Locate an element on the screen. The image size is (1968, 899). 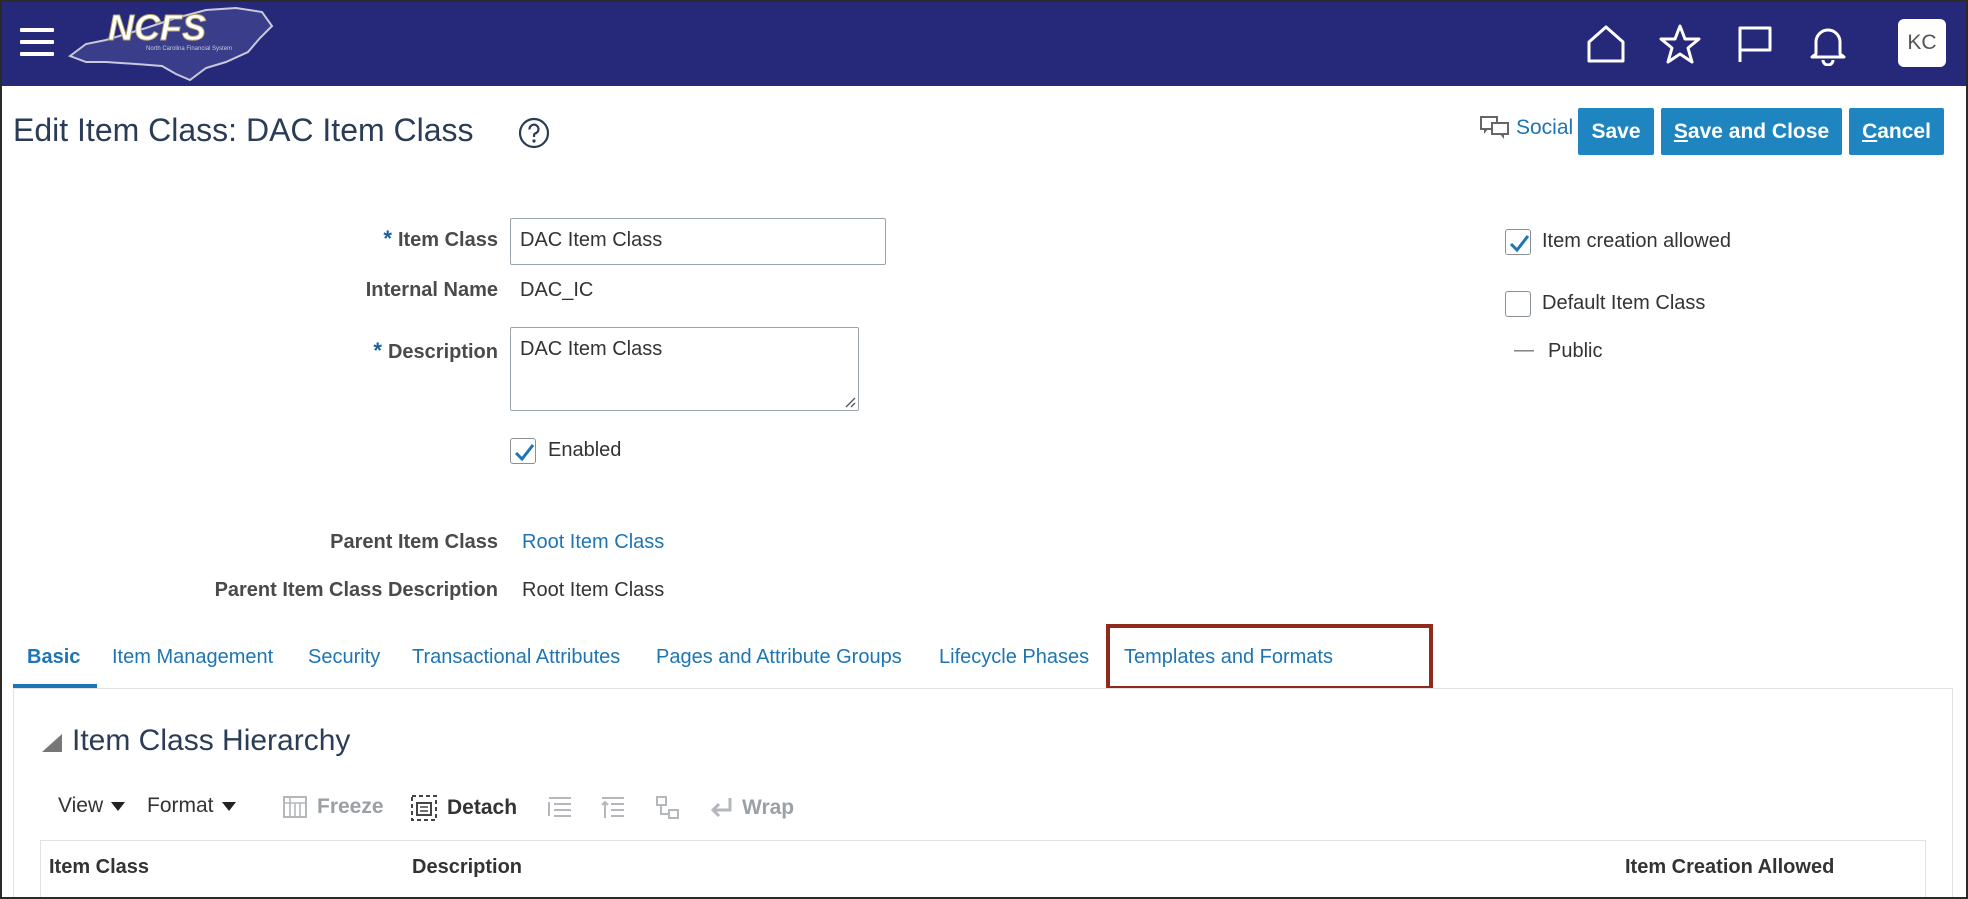
save-and-close-accesskey: S is located at coordinates (1680, 131).